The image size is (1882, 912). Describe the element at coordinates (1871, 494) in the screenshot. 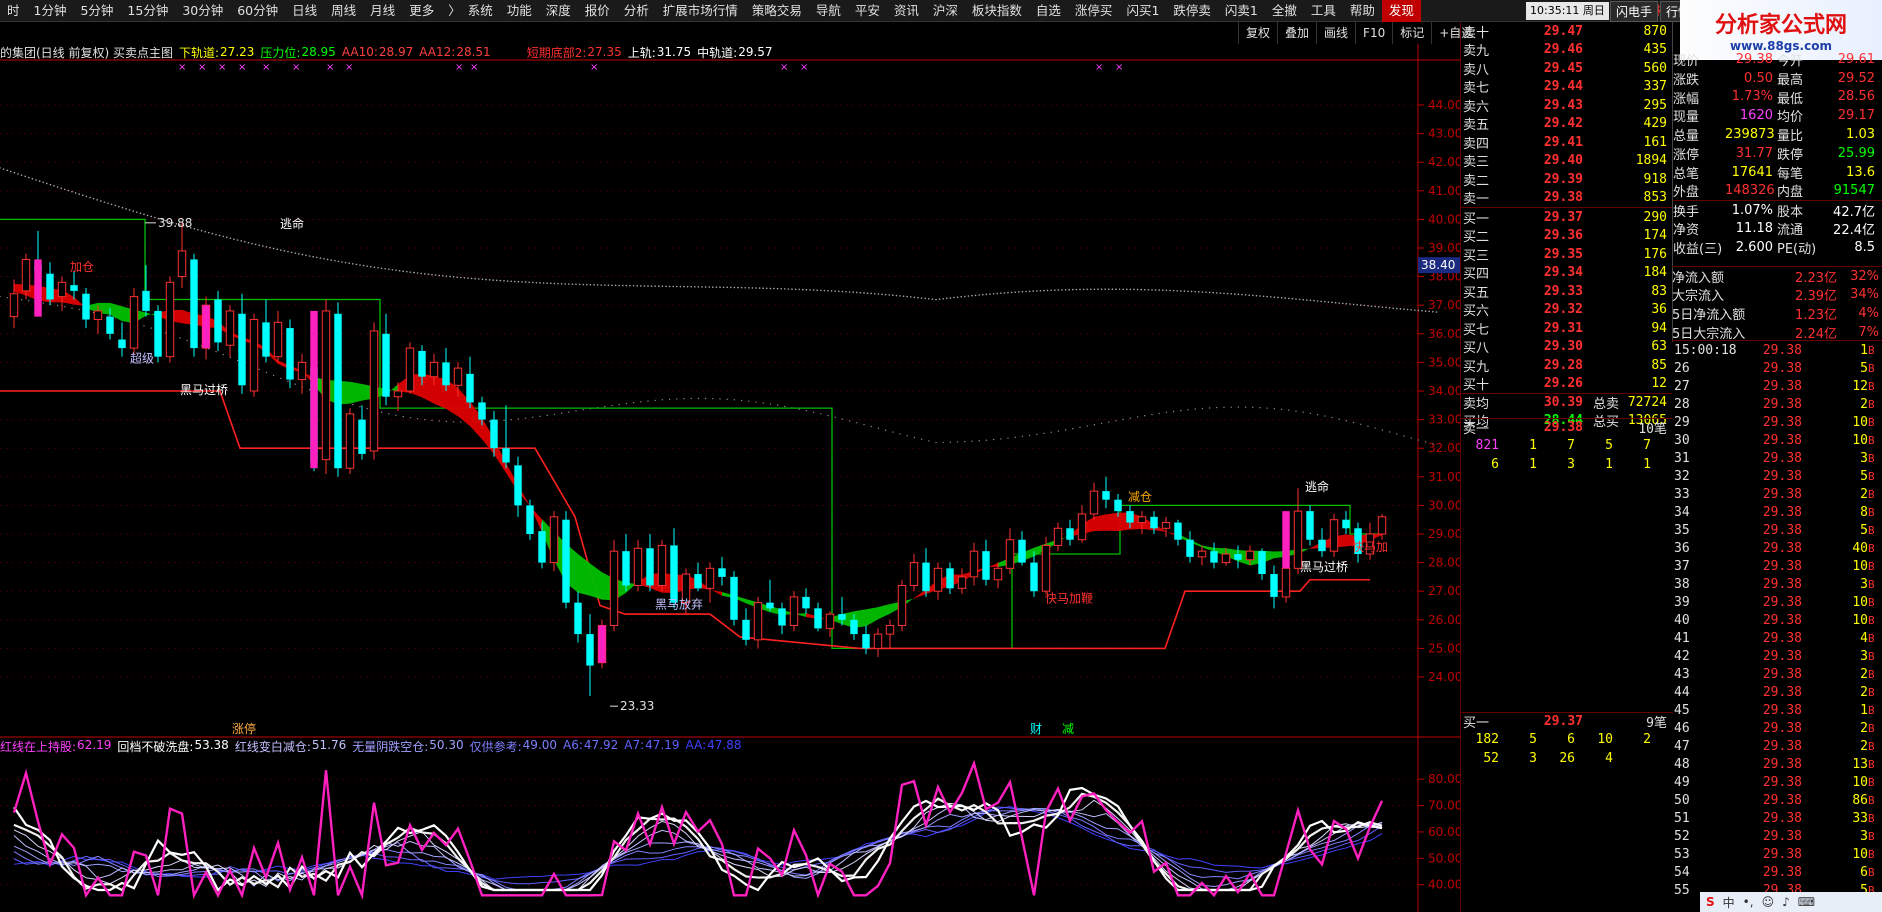

I see `tick-direction-icon: B` at that location.